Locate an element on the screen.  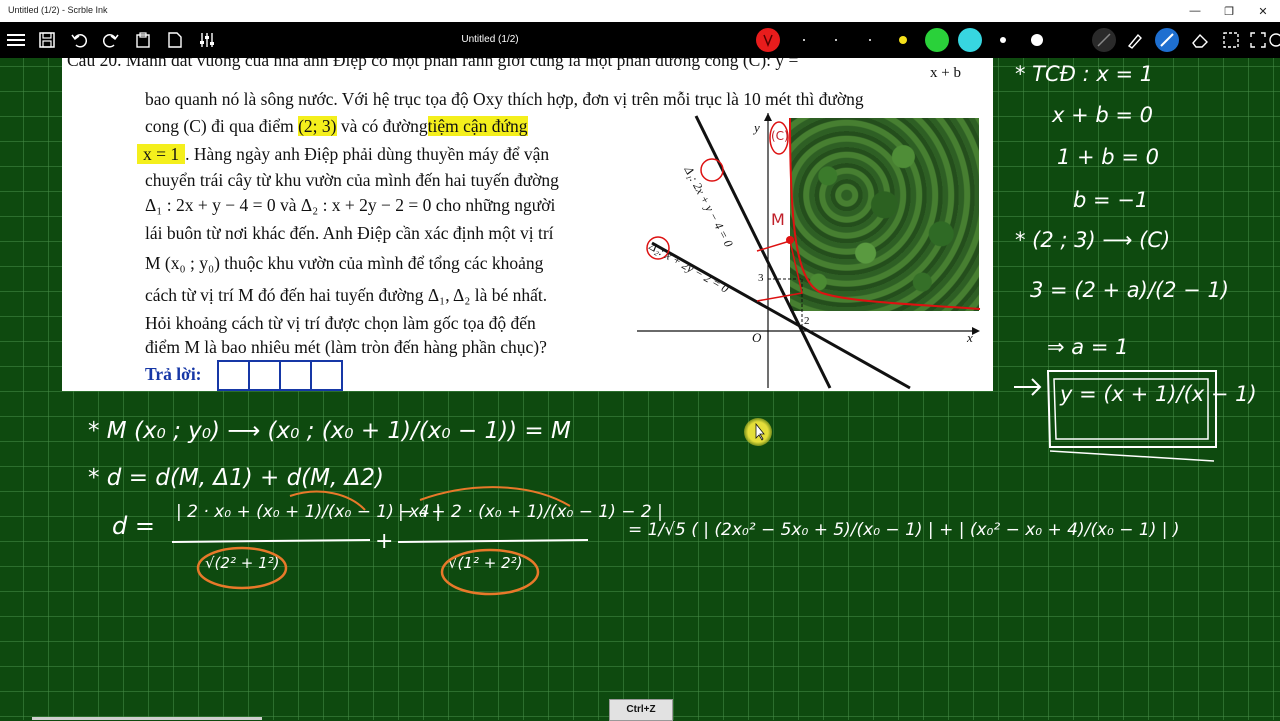
problem-line-2a: cong (C) đi qua điểm is located at coordinates (219, 126).